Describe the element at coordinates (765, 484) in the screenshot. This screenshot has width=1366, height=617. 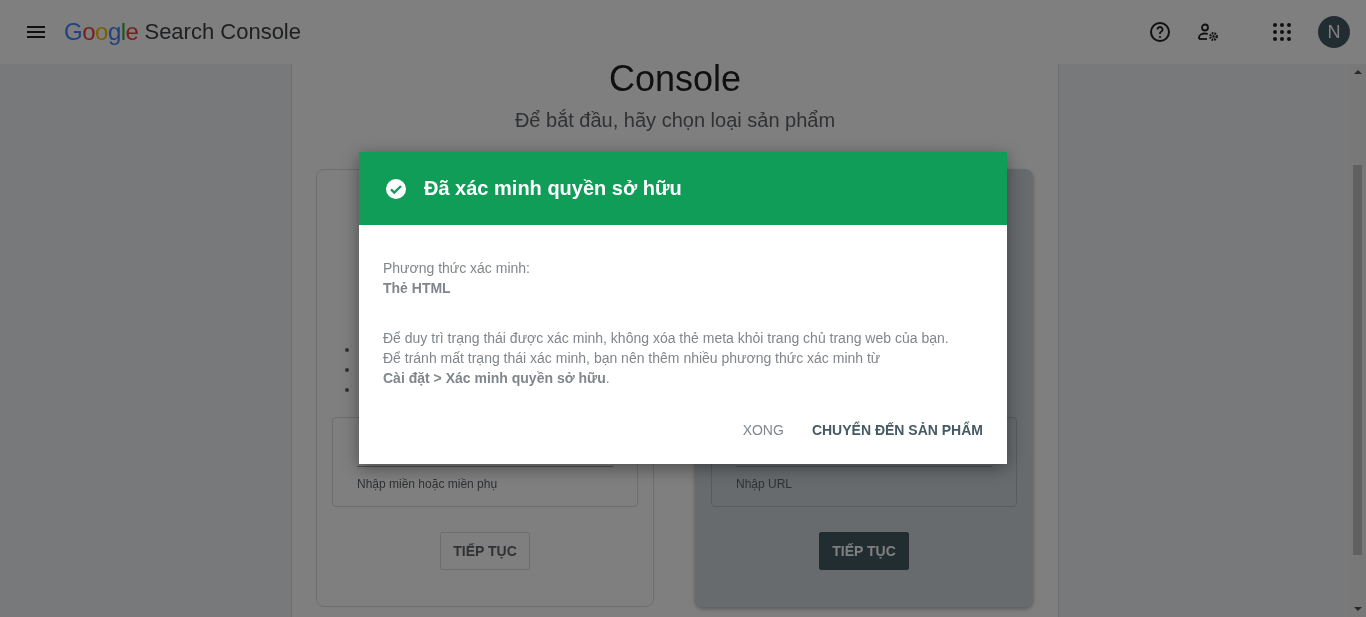
I see `field-hint: Nhập URL` at that location.